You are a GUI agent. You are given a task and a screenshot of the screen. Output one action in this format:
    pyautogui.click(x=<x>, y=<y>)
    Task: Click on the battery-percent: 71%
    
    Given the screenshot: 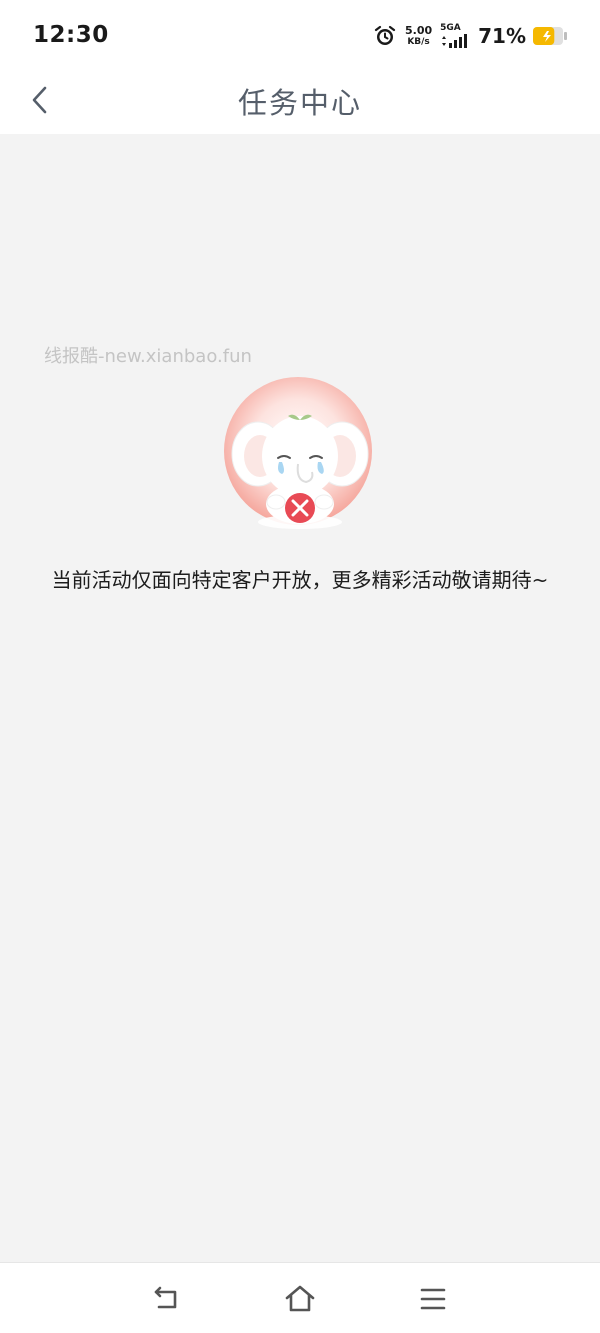 What is the action you would take?
    pyautogui.click(x=502, y=36)
    